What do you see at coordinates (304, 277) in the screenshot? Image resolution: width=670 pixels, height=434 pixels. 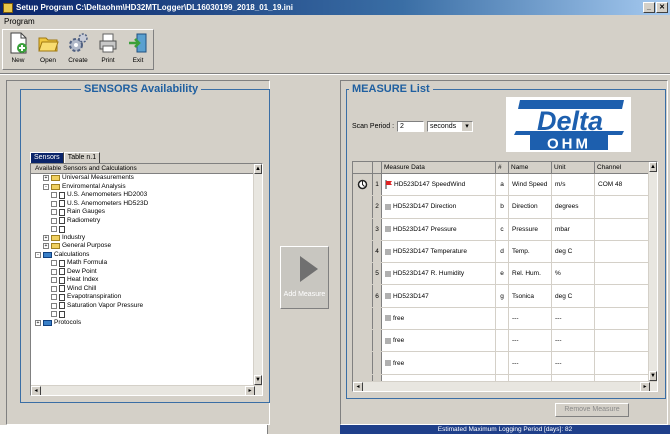 I see `add-measure-button: Add Measure` at bounding box center [304, 277].